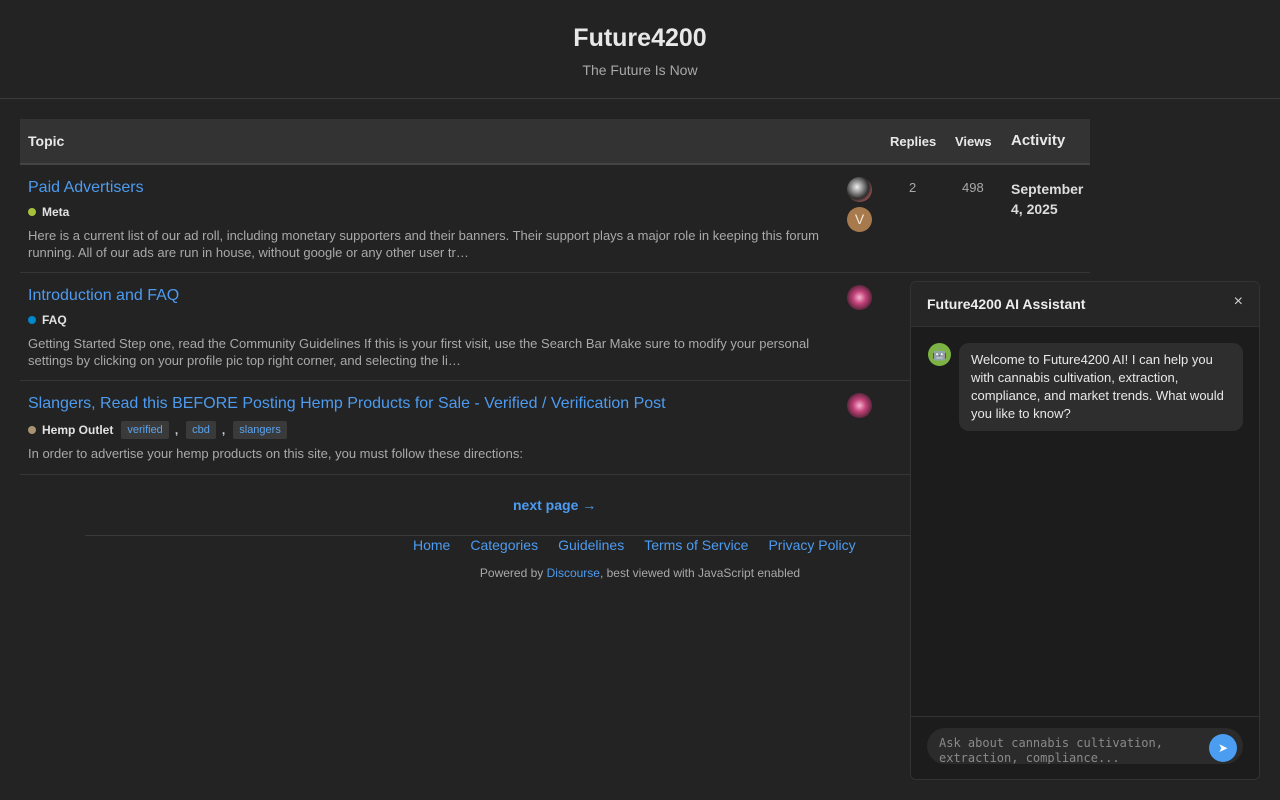 Image resolution: width=1280 pixels, height=800 pixels. Describe the element at coordinates (973, 187) in the screenshot. I see `views-count: 498` at that location.